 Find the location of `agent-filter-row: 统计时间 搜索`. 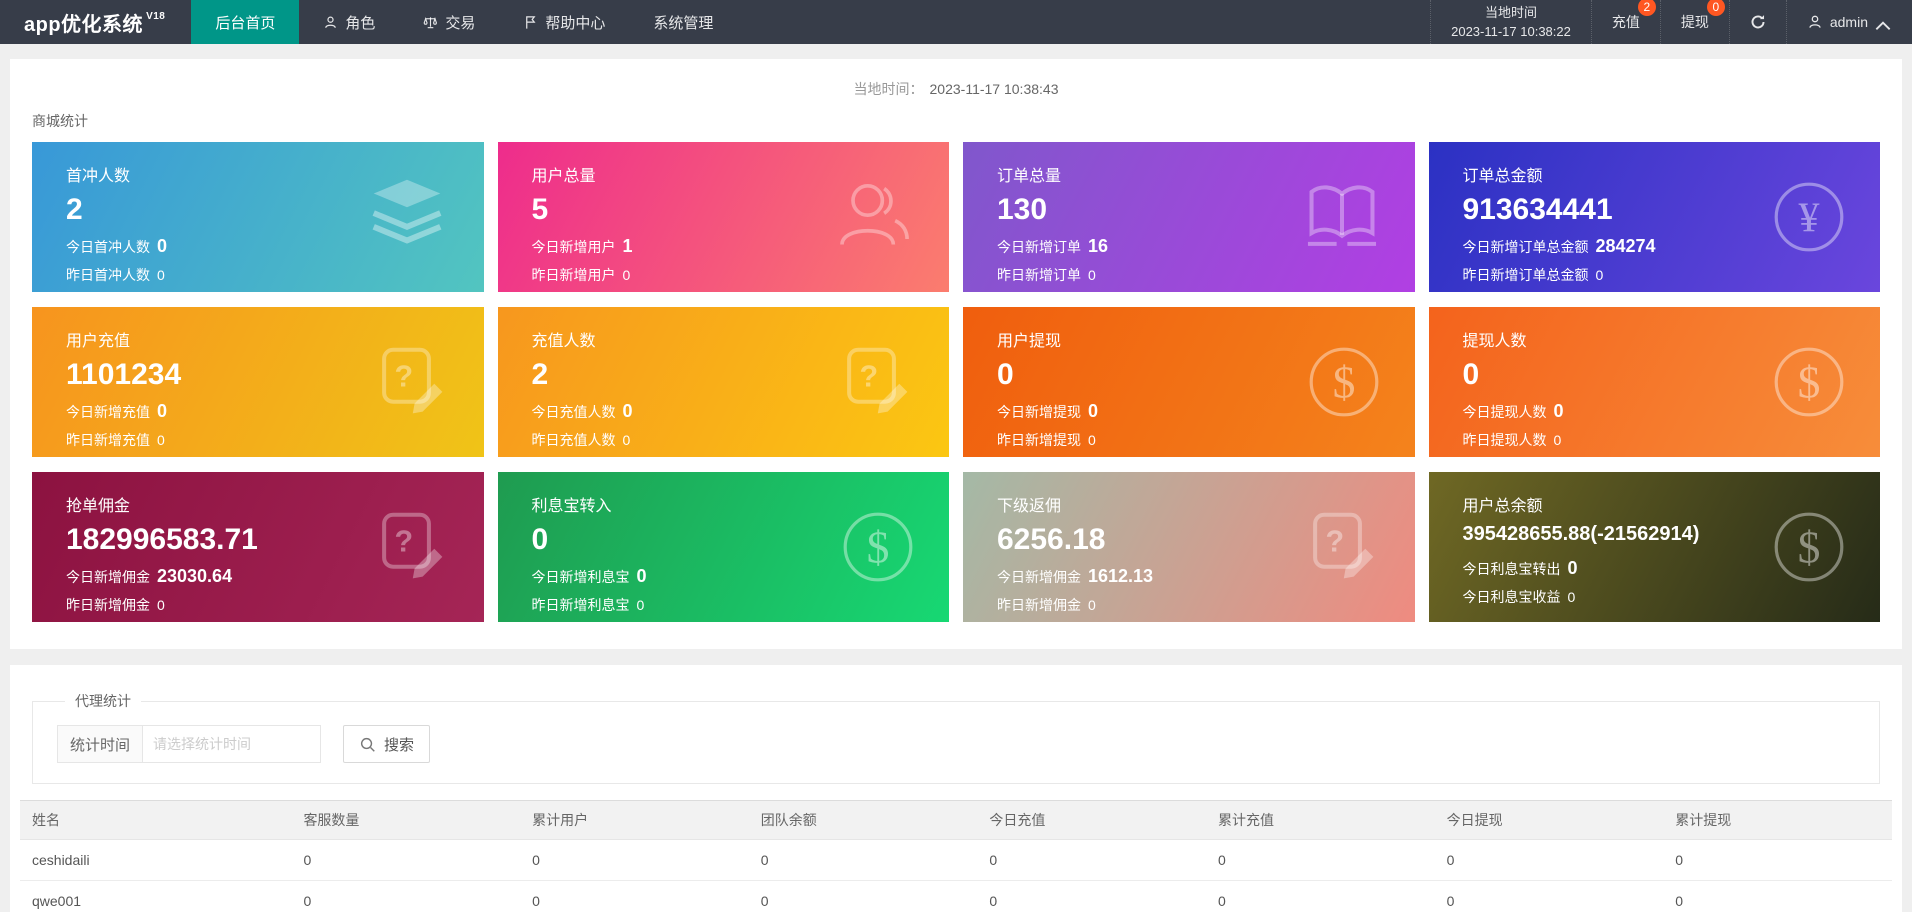

agent-filter-row: 统计时间 搜索 is located at coordinates (968, 744).